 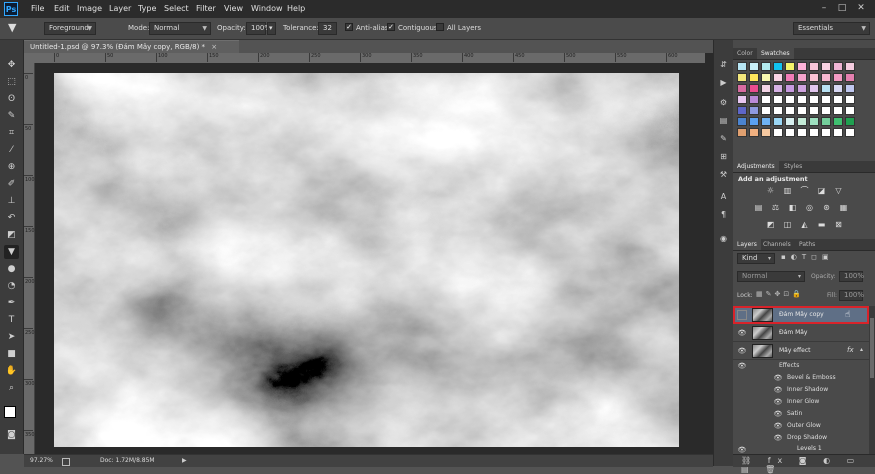 I want to click on fx-badge: fx, so click(x=850, y=350).